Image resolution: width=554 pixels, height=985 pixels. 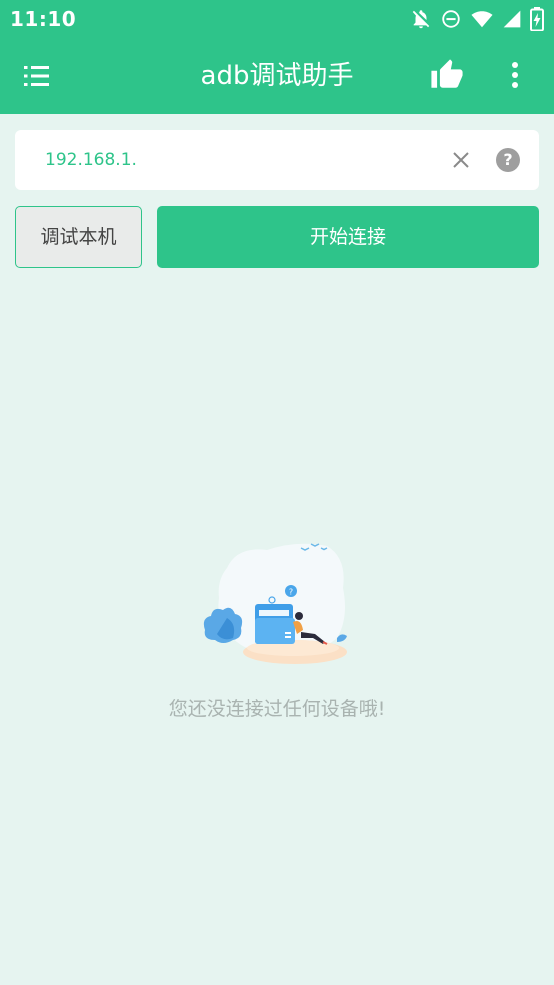 I want to click on status-time: 11:10, so click(x=43, y=19).